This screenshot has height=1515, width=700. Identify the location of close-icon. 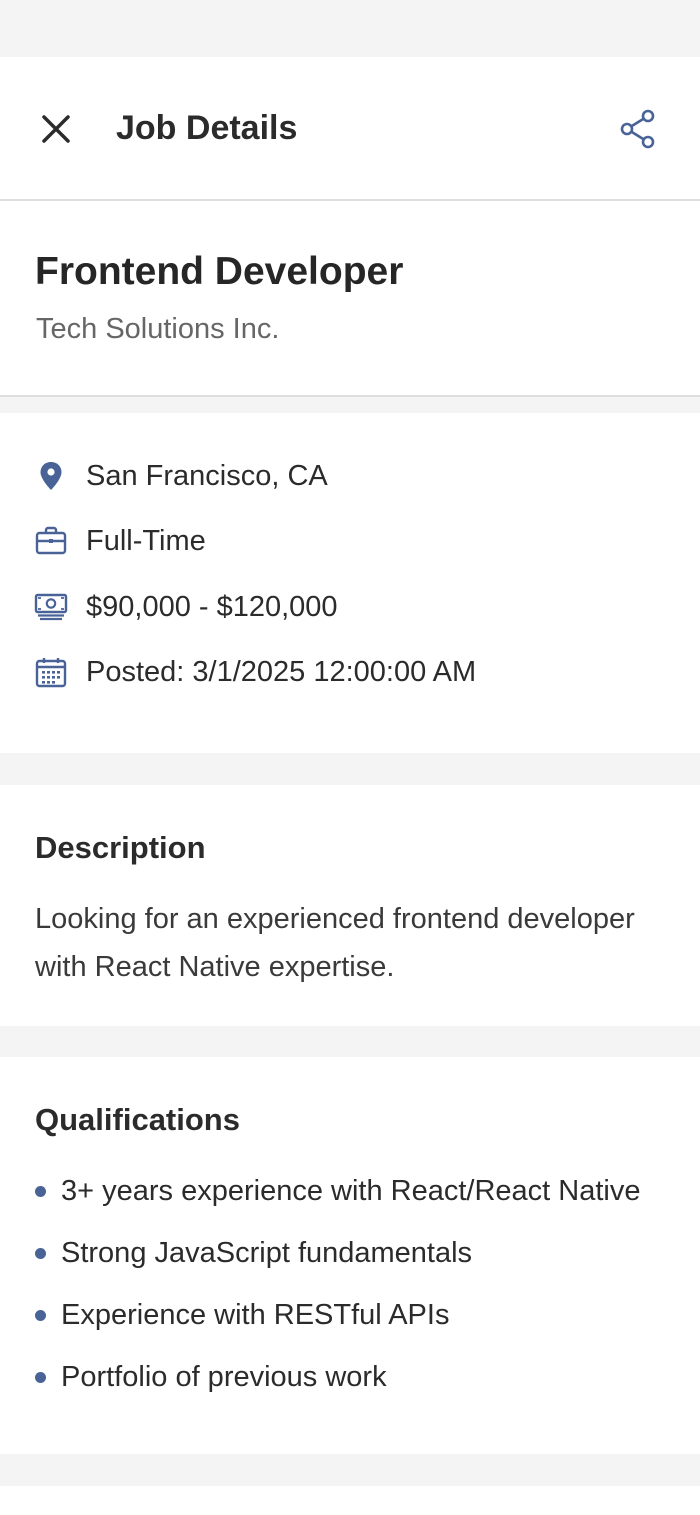
(56, 129).